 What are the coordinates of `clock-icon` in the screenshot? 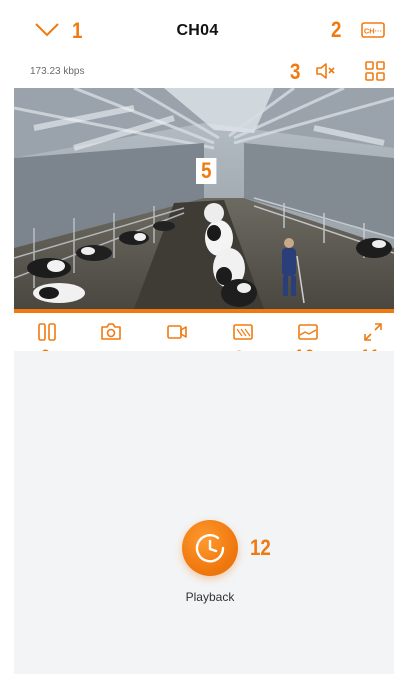 It's located at (210, 548).